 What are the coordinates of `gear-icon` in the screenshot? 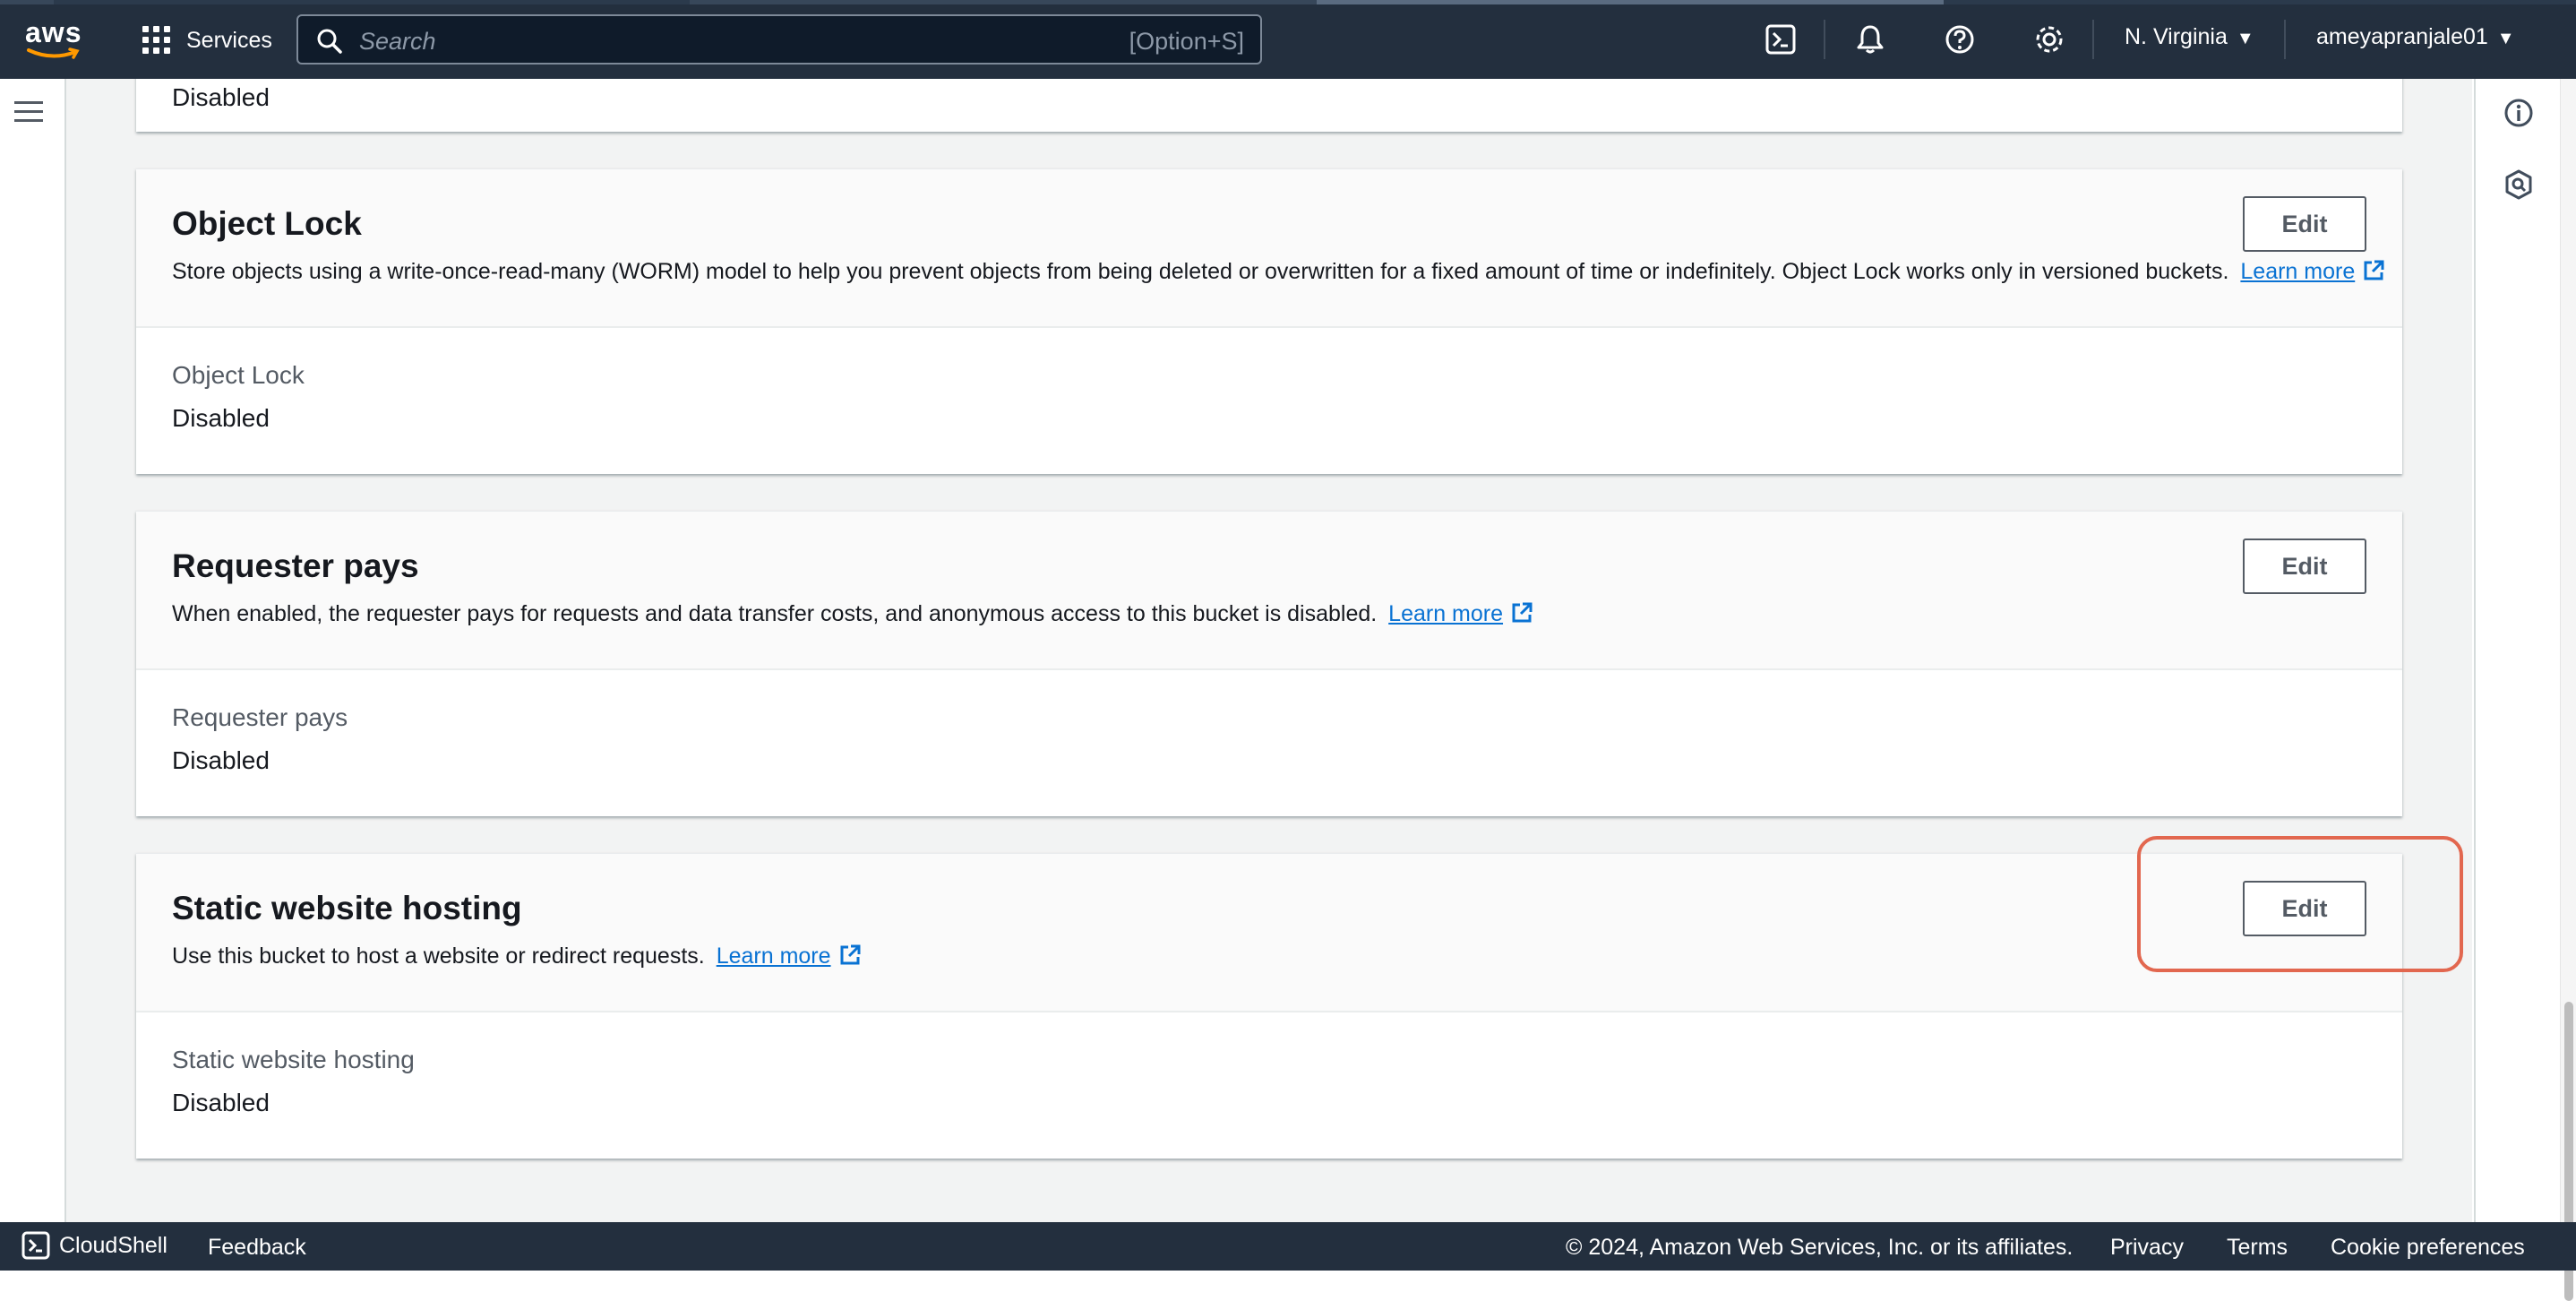 It's located at (2049, 39).